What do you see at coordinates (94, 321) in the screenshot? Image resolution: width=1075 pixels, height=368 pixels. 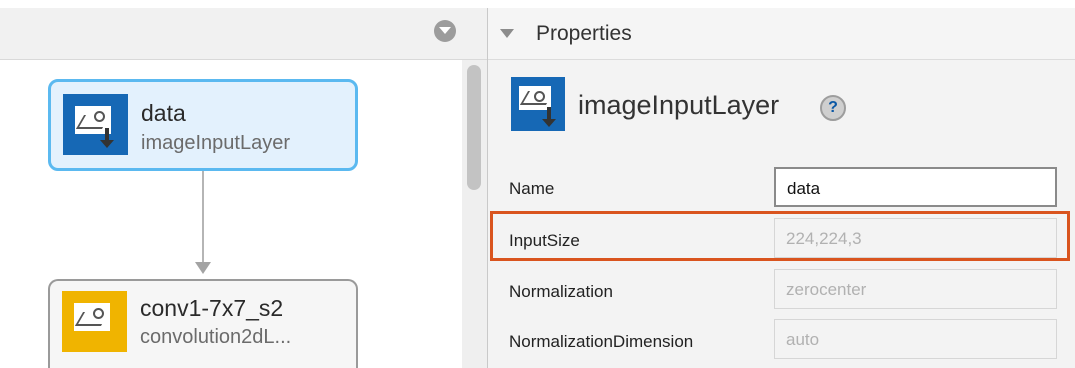 I see `convolution-icon` at bounding box center [94, 321].